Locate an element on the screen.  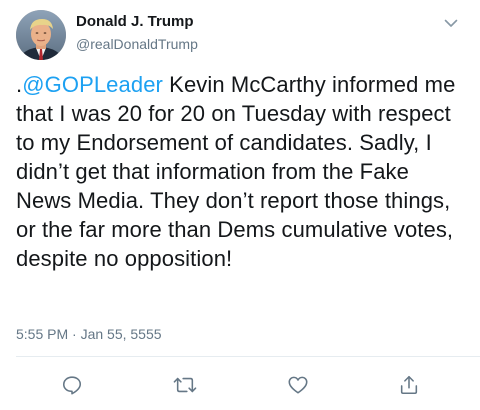
share-icon is located at coordinates (409, 385).